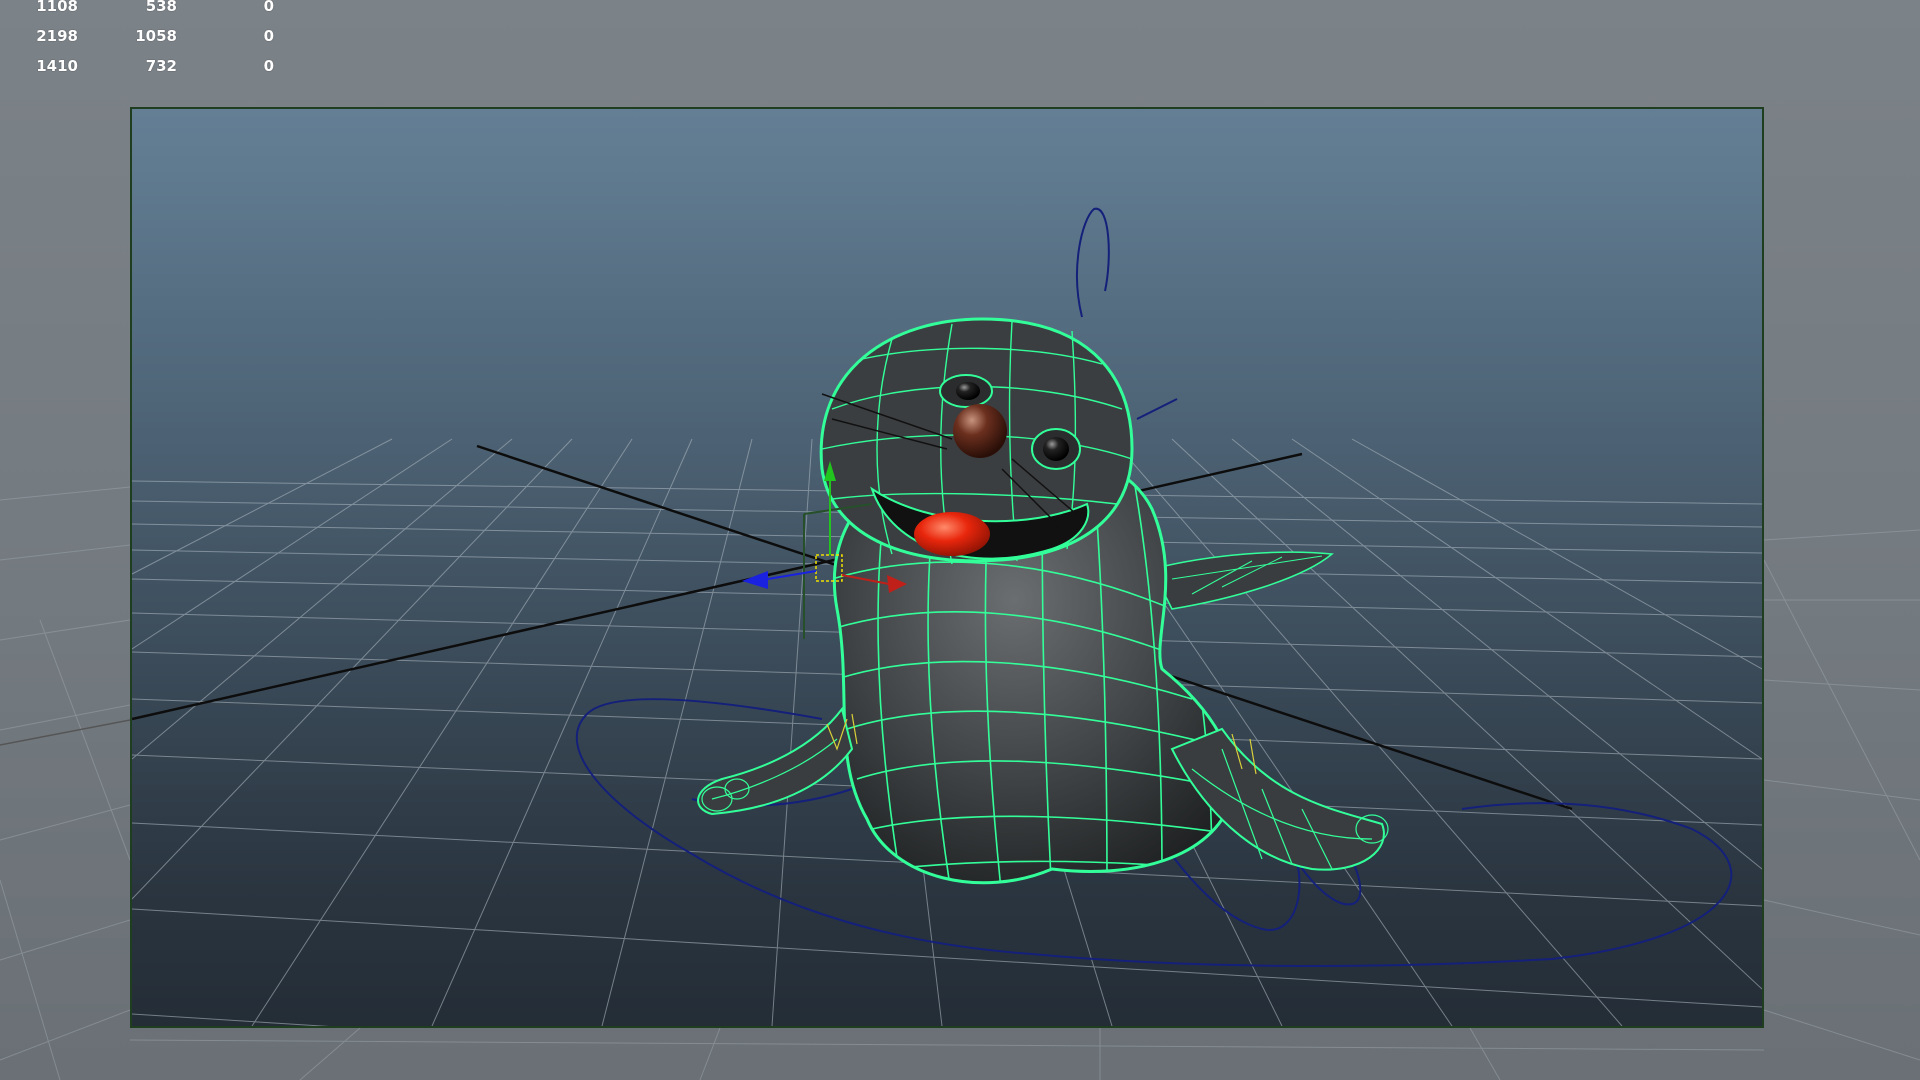 Image resolution: width=1920 pixels, height=1080 pixels. I want to click on right-eye, so click(1056, 449).